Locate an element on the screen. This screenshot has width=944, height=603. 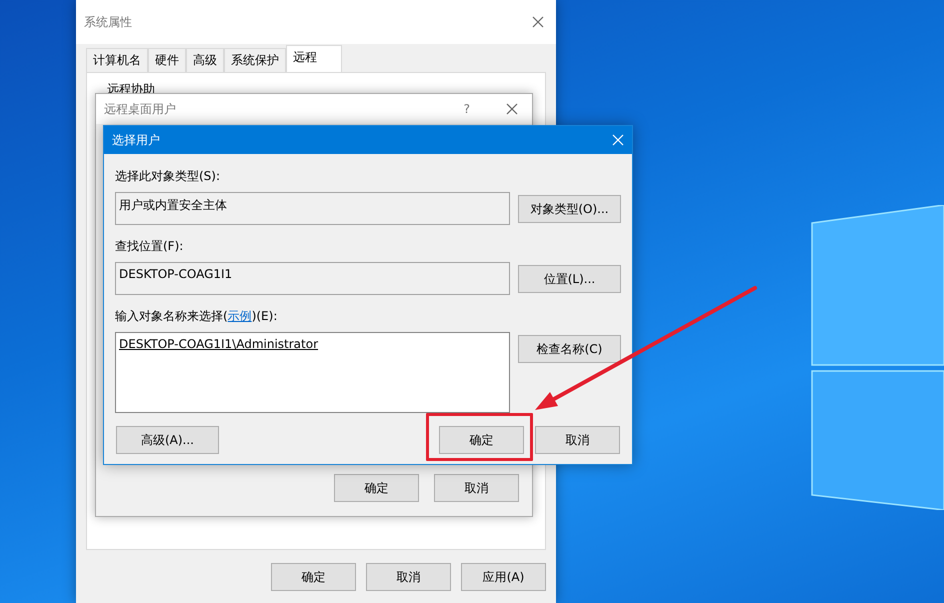
apply-button: 应用(A) is located at coordinates (503, 577).